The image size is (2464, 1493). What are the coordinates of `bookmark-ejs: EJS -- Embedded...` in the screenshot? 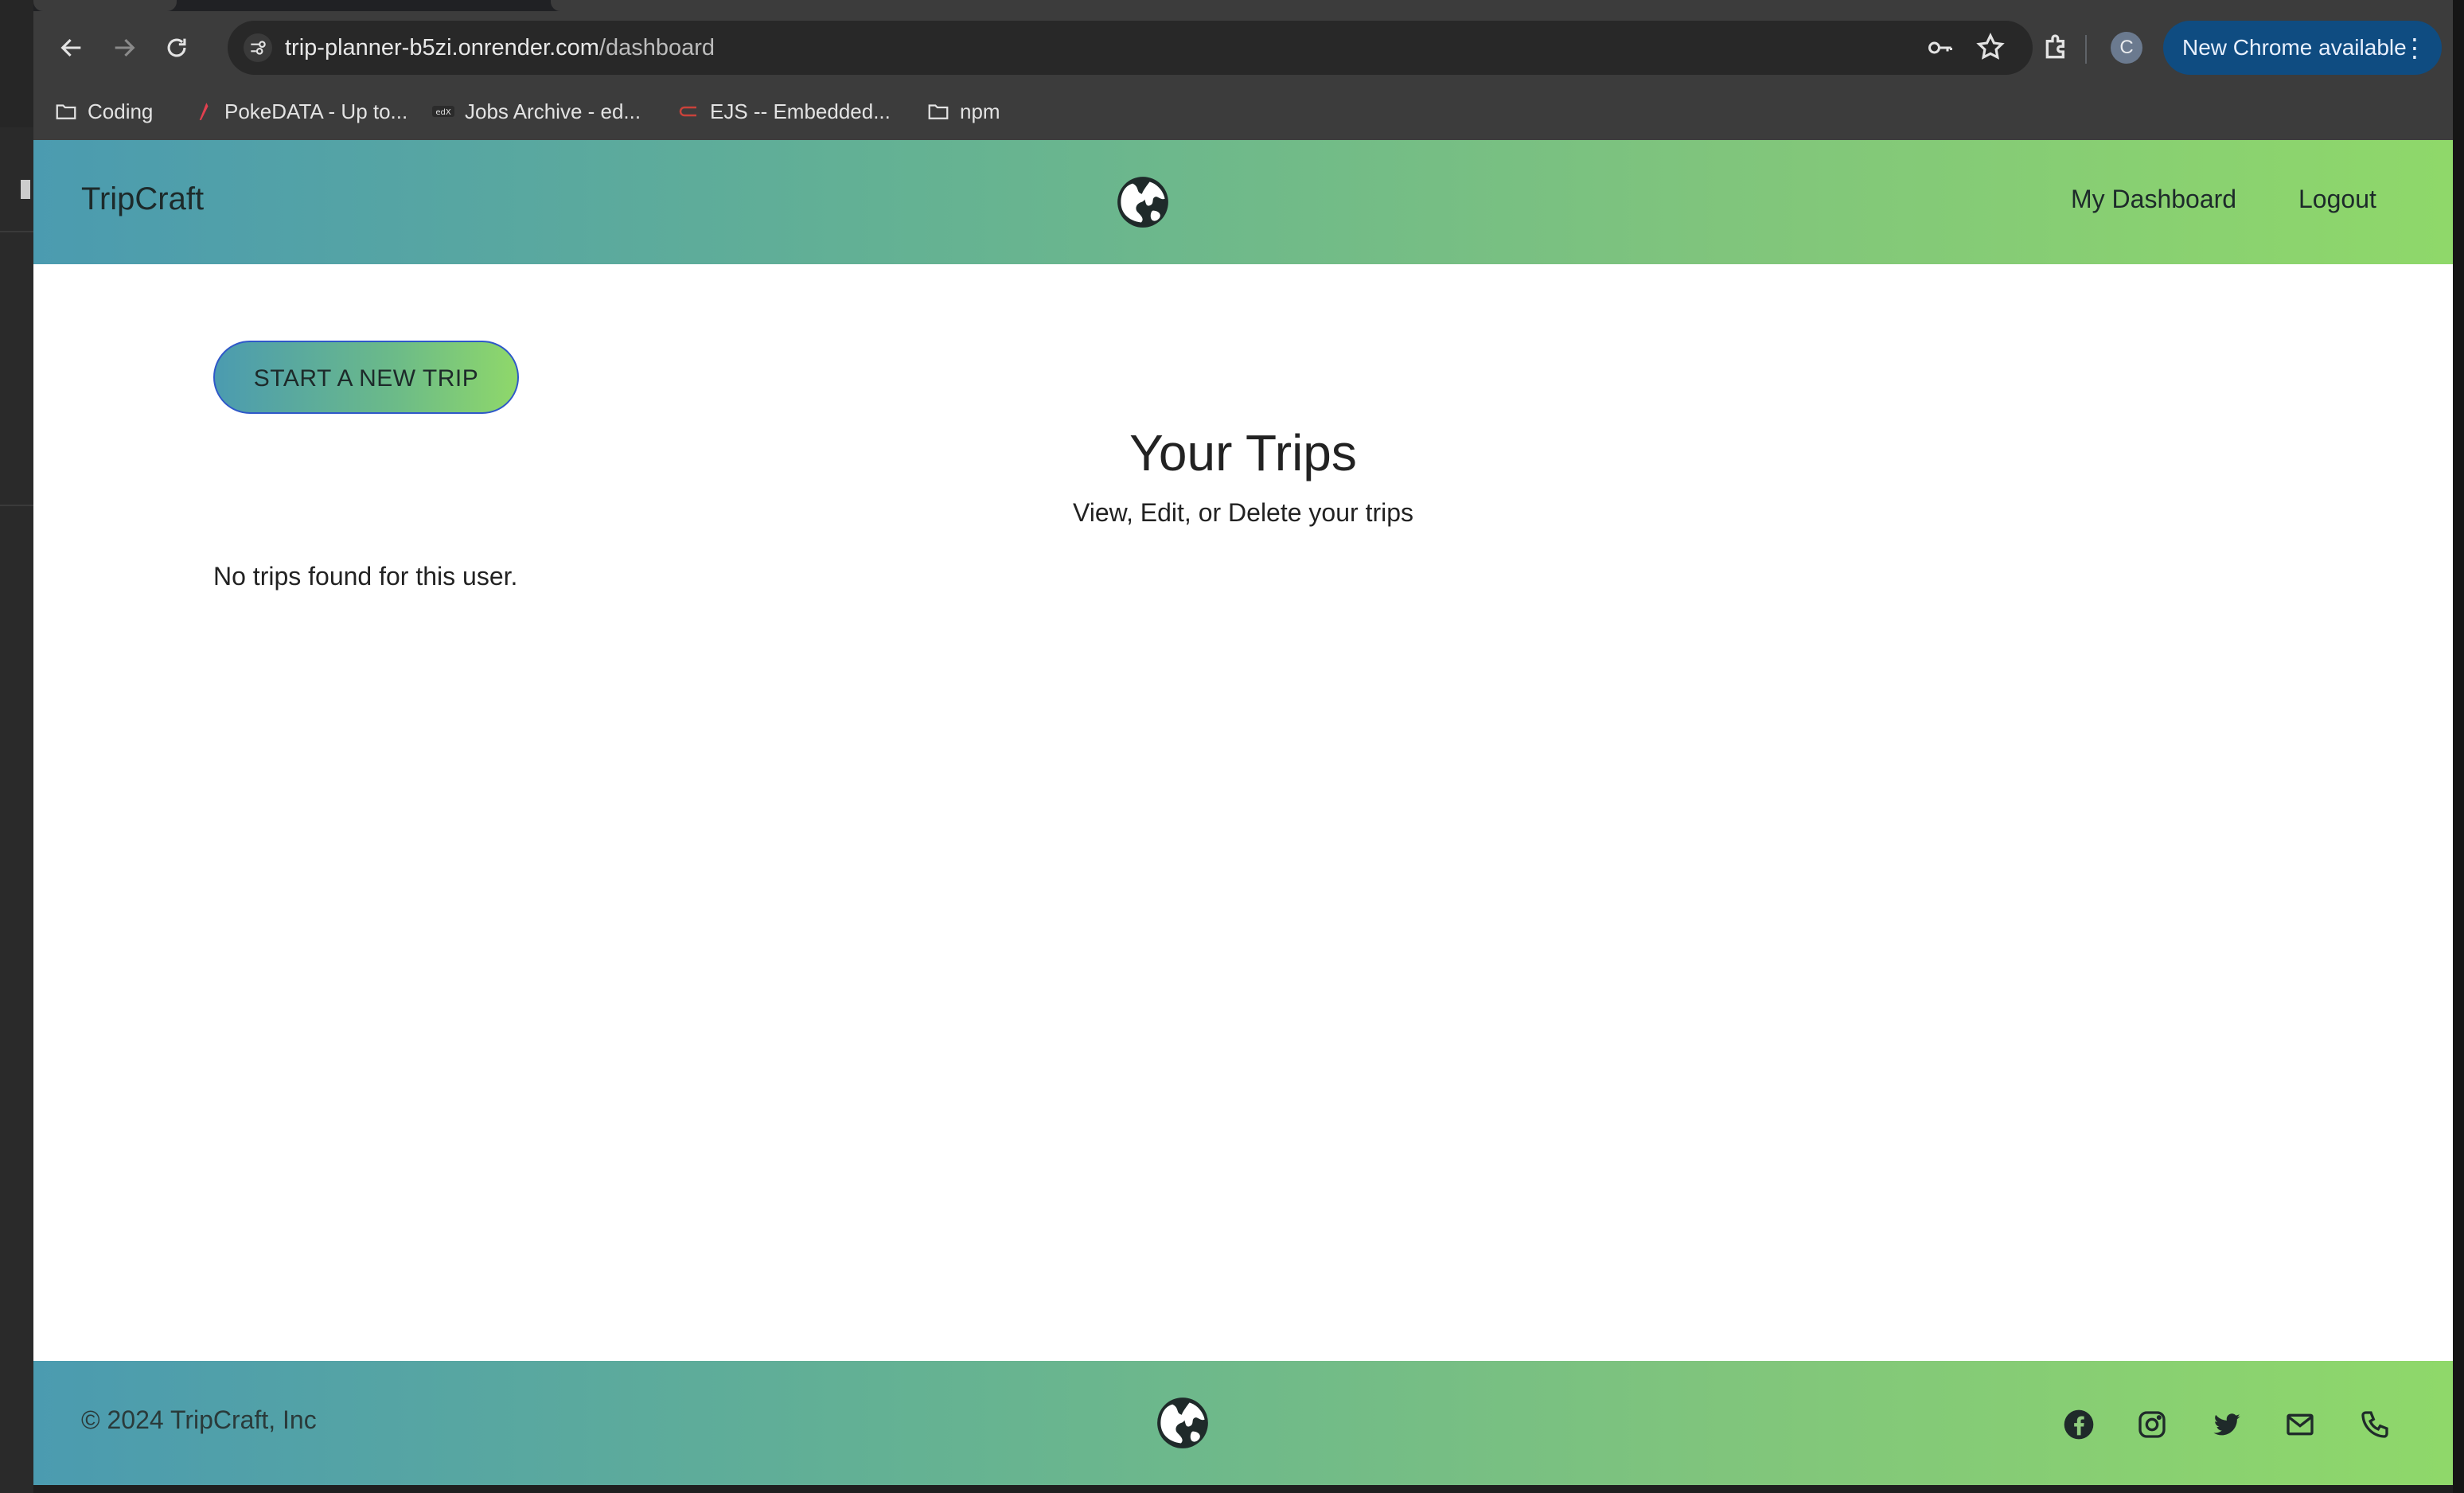 It's located at (784, 111).